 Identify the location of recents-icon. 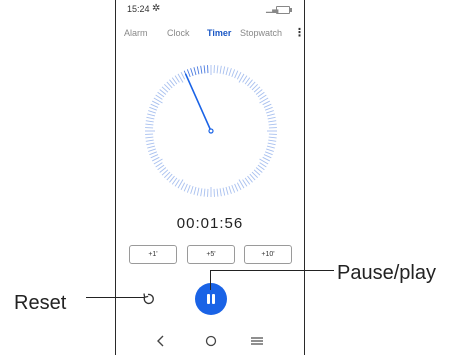
(257, 341).